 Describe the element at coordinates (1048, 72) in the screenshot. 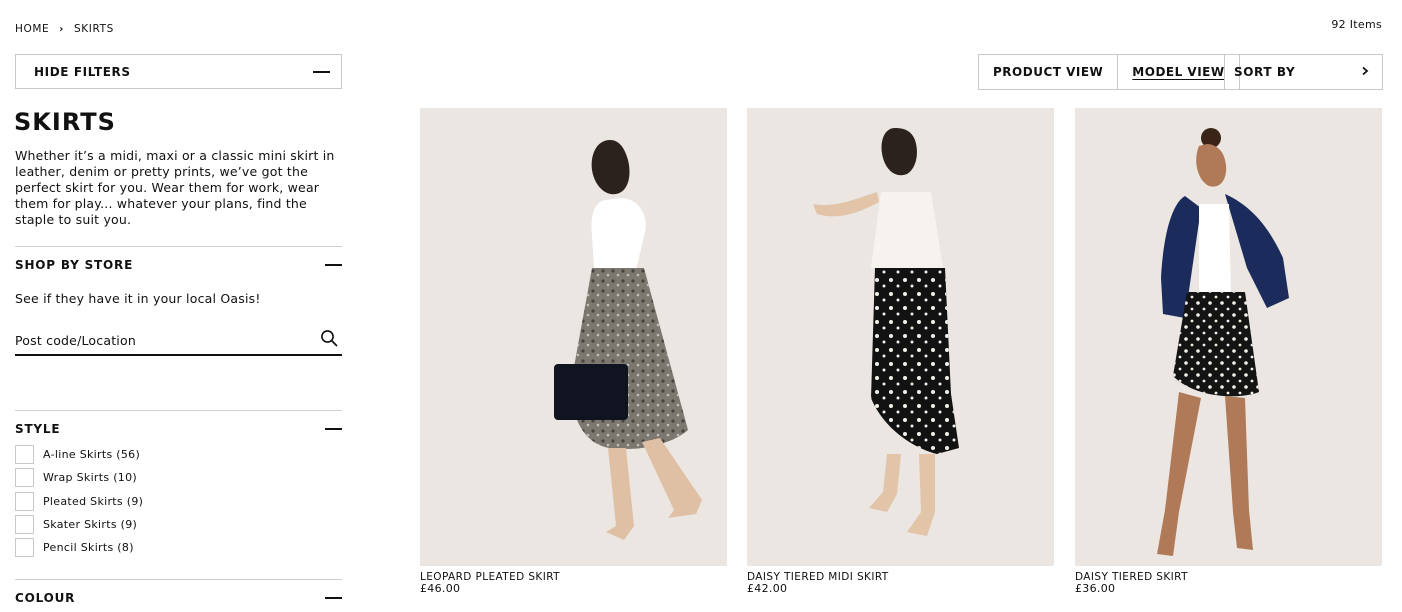

I see `product-view-button: PRODUCT VIEW` at that location.